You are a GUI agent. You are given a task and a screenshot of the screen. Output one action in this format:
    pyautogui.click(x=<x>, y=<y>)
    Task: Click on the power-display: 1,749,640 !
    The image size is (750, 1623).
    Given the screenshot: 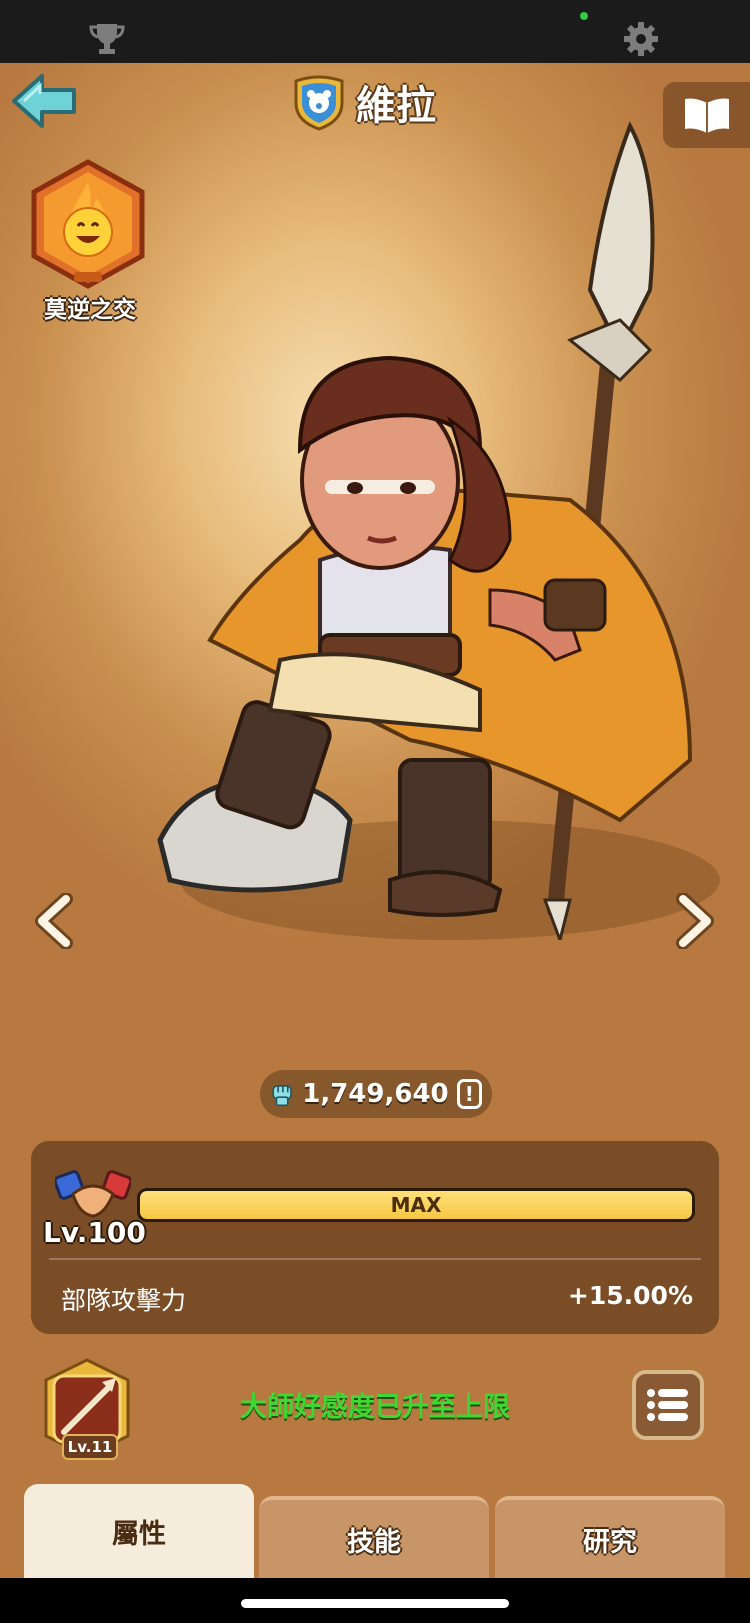 What is the action you would take?
    pyautogui.click(x=376, y=1094)
    